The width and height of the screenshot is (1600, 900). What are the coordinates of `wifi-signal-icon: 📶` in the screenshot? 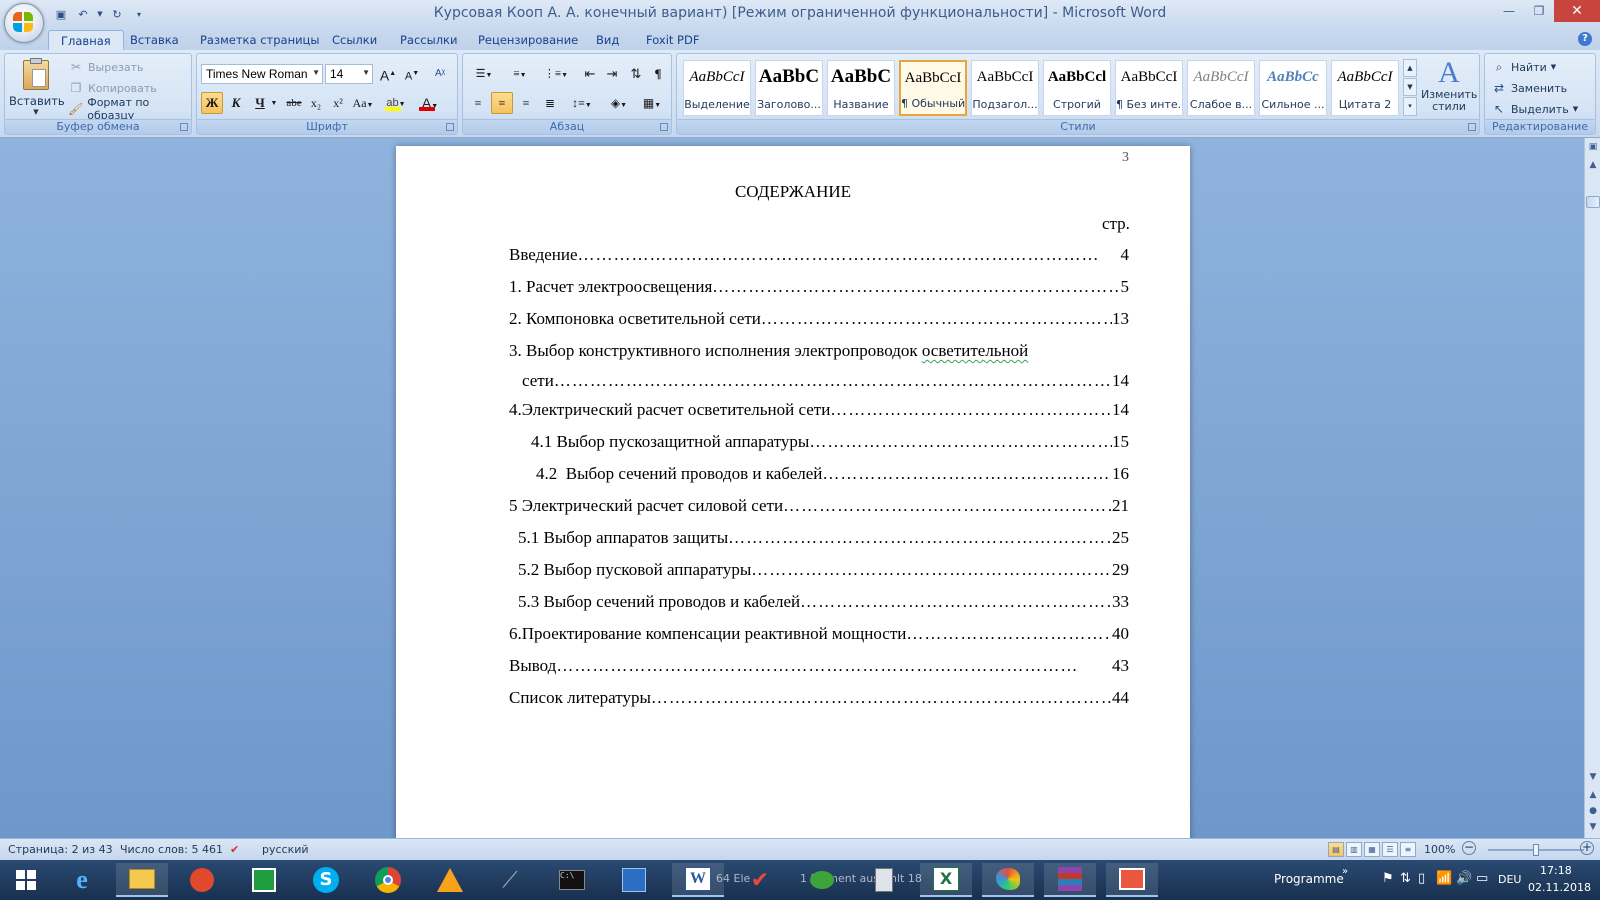 It's located at (1444, 878).